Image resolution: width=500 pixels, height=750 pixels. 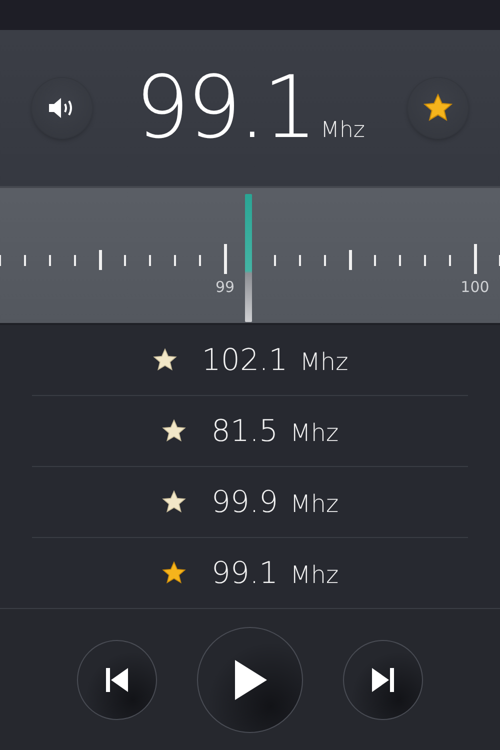 I want to click on station-frequency: 81.5 Mhz, so click(x=275, y=431).